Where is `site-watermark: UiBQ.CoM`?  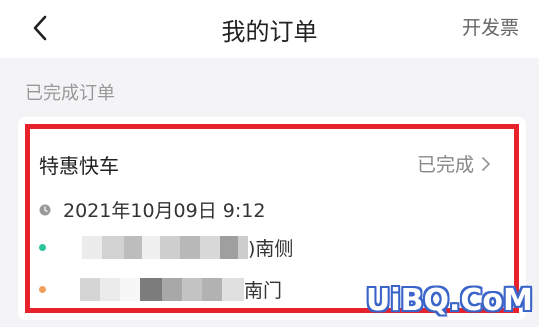
site-watermark: UiBQ.CoM is located at coordinates (449, 300).